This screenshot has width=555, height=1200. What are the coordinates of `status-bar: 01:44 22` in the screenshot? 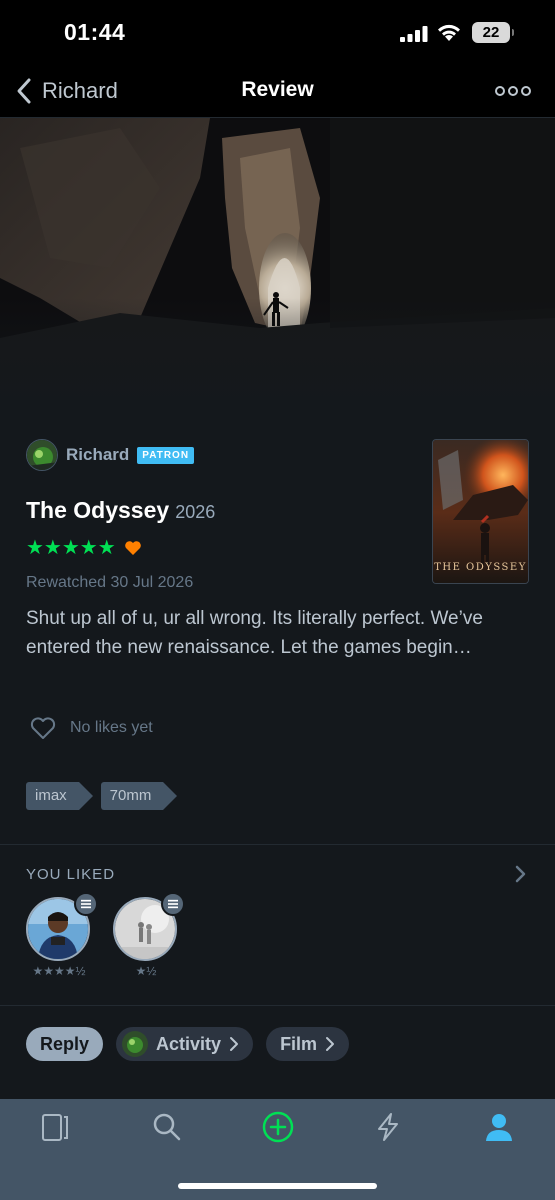 It's located at (277, 32).